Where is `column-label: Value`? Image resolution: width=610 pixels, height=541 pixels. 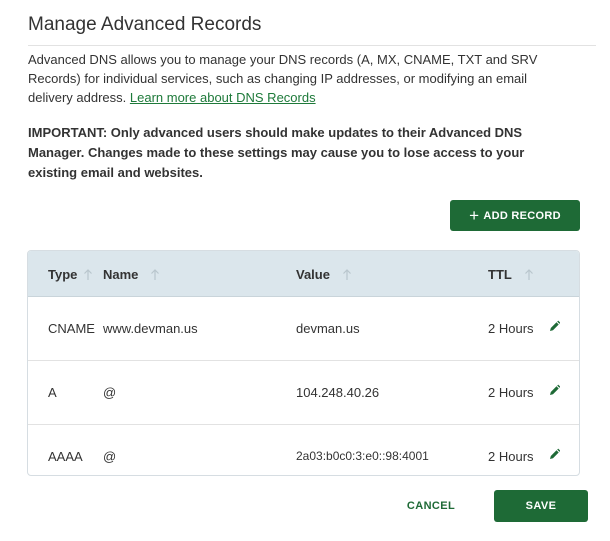
column-label: Value is located at coordinates (313, 274).